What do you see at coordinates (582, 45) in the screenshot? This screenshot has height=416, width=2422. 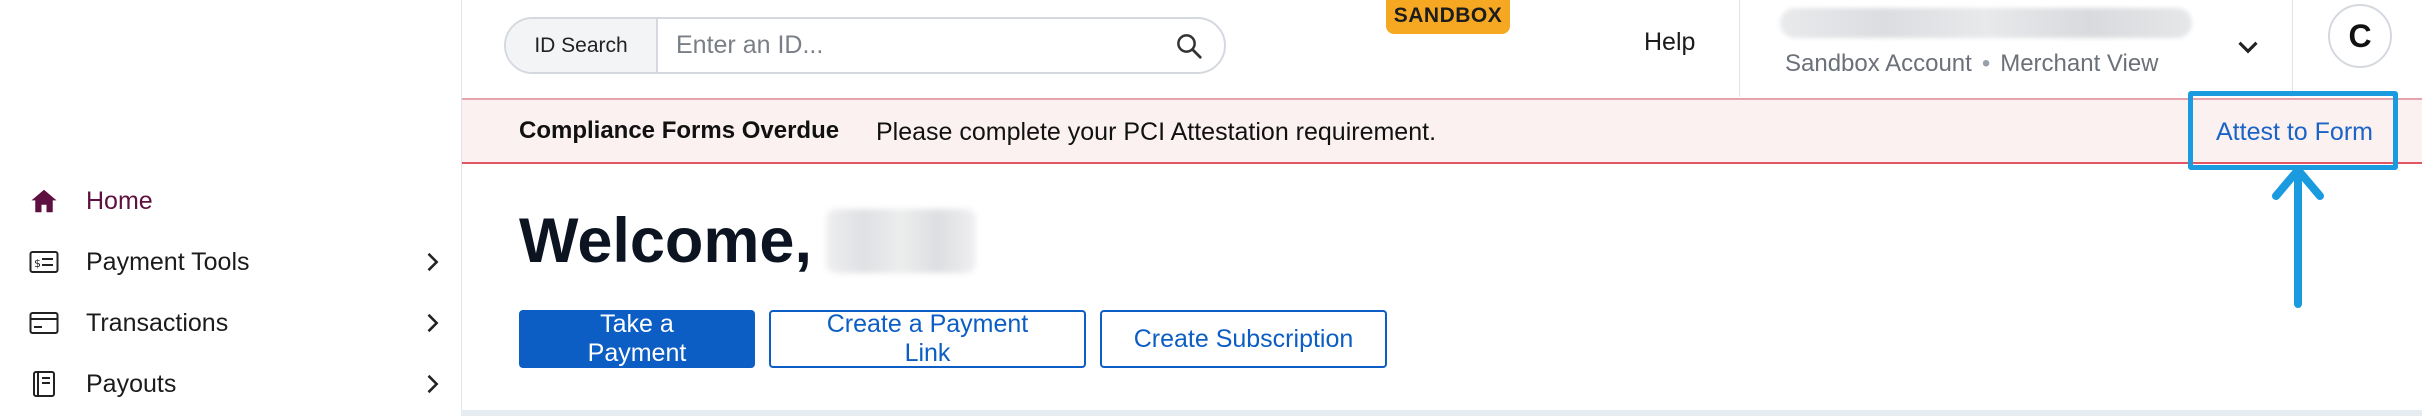 I see `search-type-selector: ID Search` at bounding box center [582, 45].